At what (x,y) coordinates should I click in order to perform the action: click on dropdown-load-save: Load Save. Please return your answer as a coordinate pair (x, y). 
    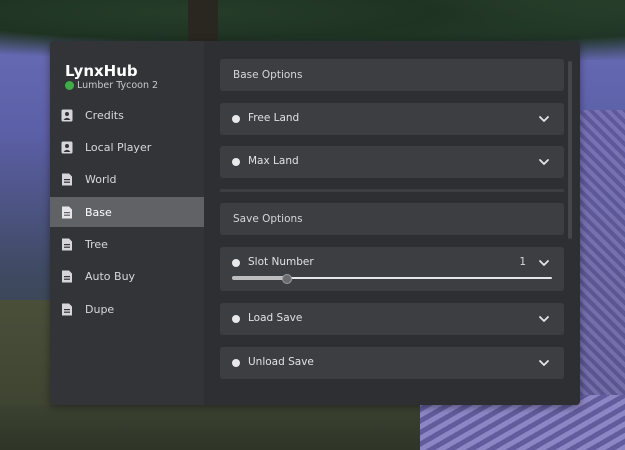
    Looking at the image, I should click on (392, 319).